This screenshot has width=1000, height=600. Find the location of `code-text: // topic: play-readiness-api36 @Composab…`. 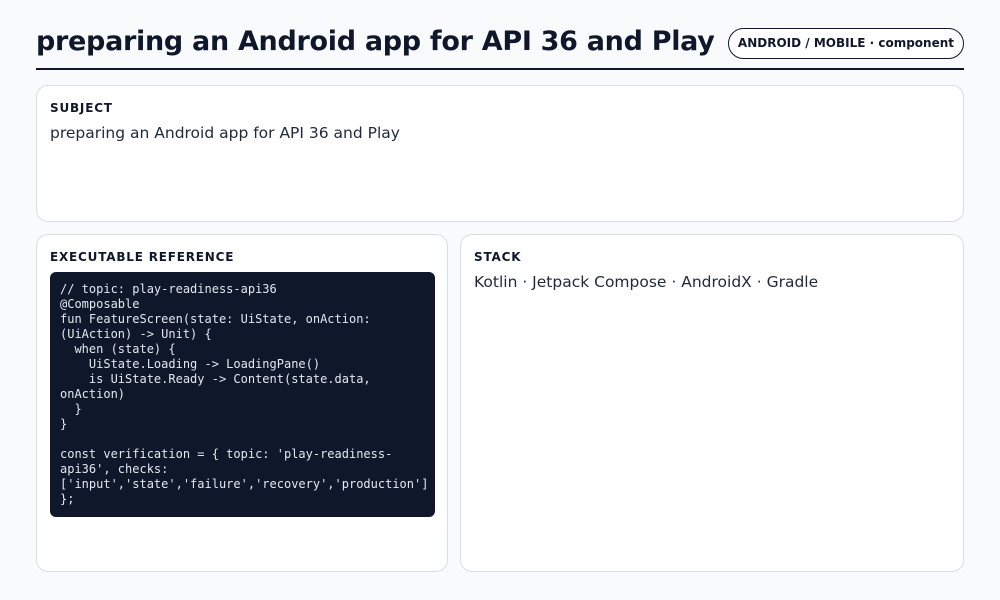

code-text: // topic: play-readiness-api36 @Composab… is located at coordinates (244, 394).